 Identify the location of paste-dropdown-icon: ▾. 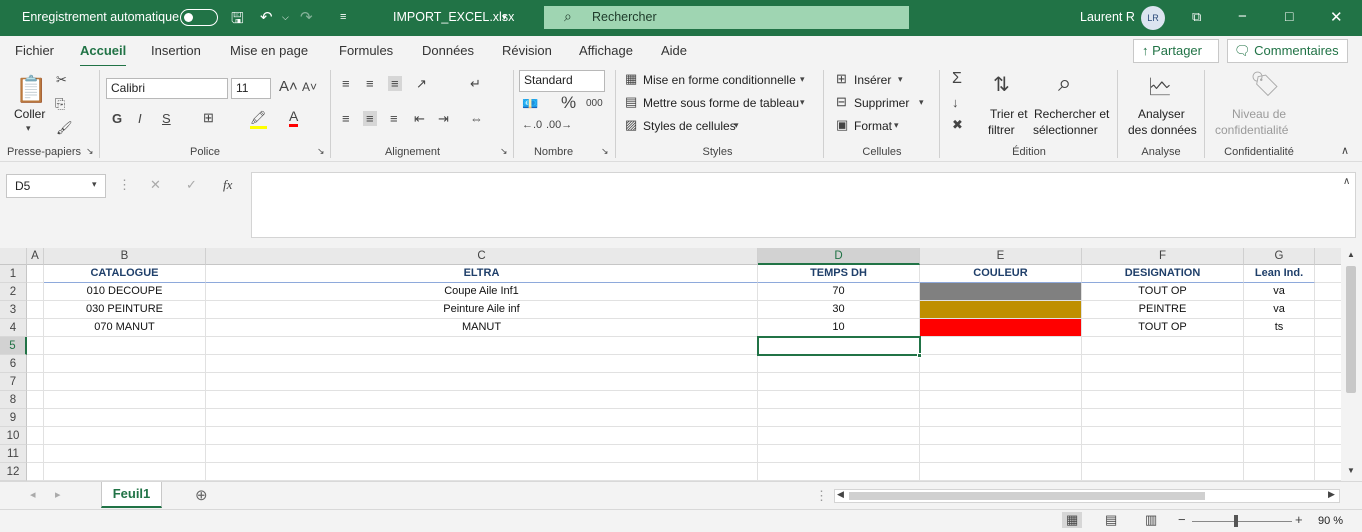
(28, 128).